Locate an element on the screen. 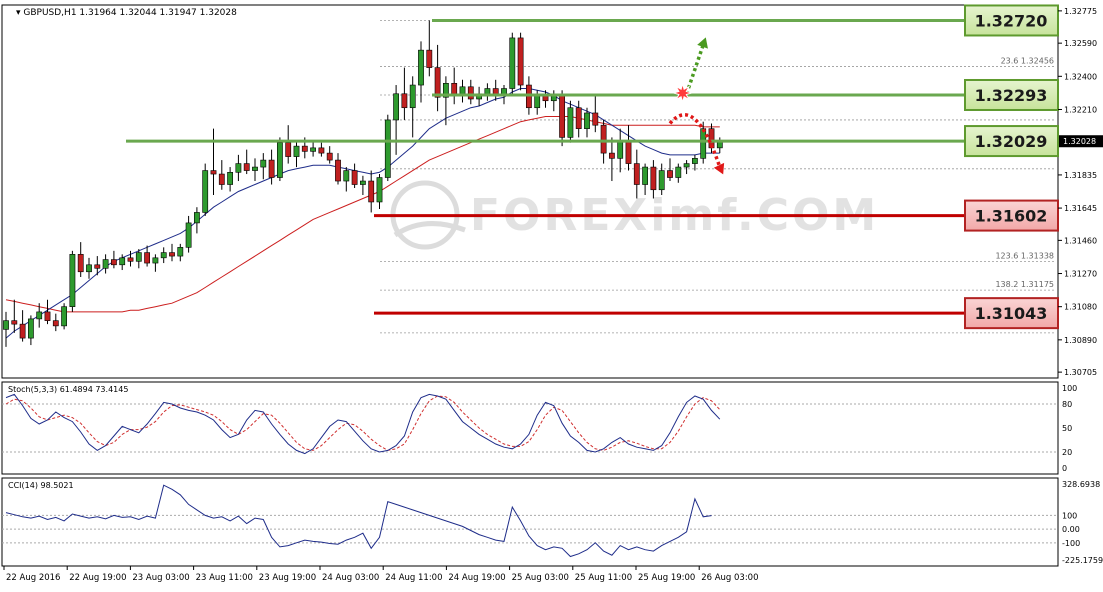 The height and width of the screenshot is (592, 1103). time-tick-label: 24 Aug 03:00 is located at coordinates (350, 578).